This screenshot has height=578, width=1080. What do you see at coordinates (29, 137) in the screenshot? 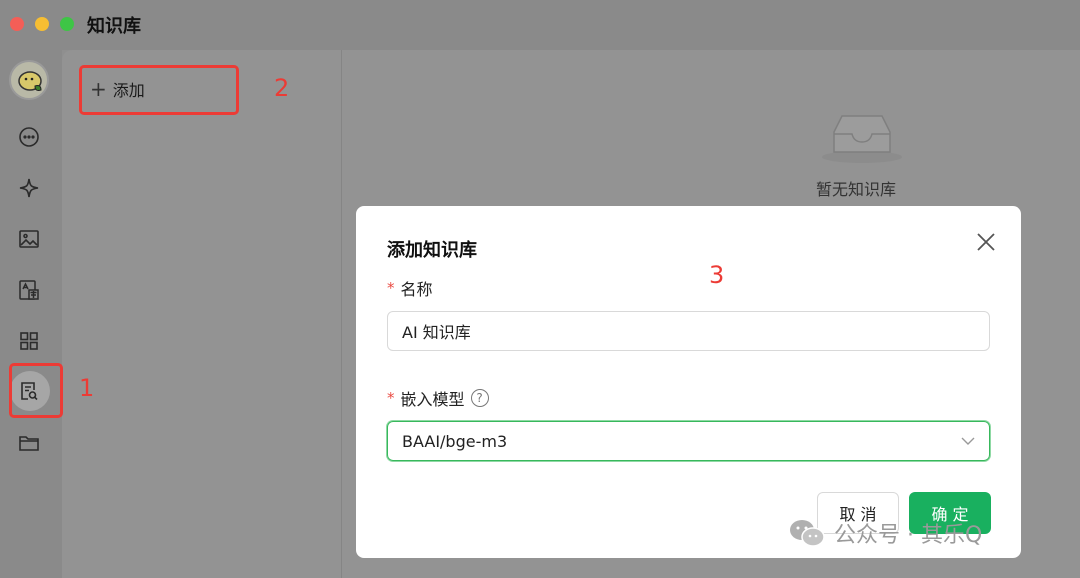
I see `chat-icon` at bounding box center [29, 137].